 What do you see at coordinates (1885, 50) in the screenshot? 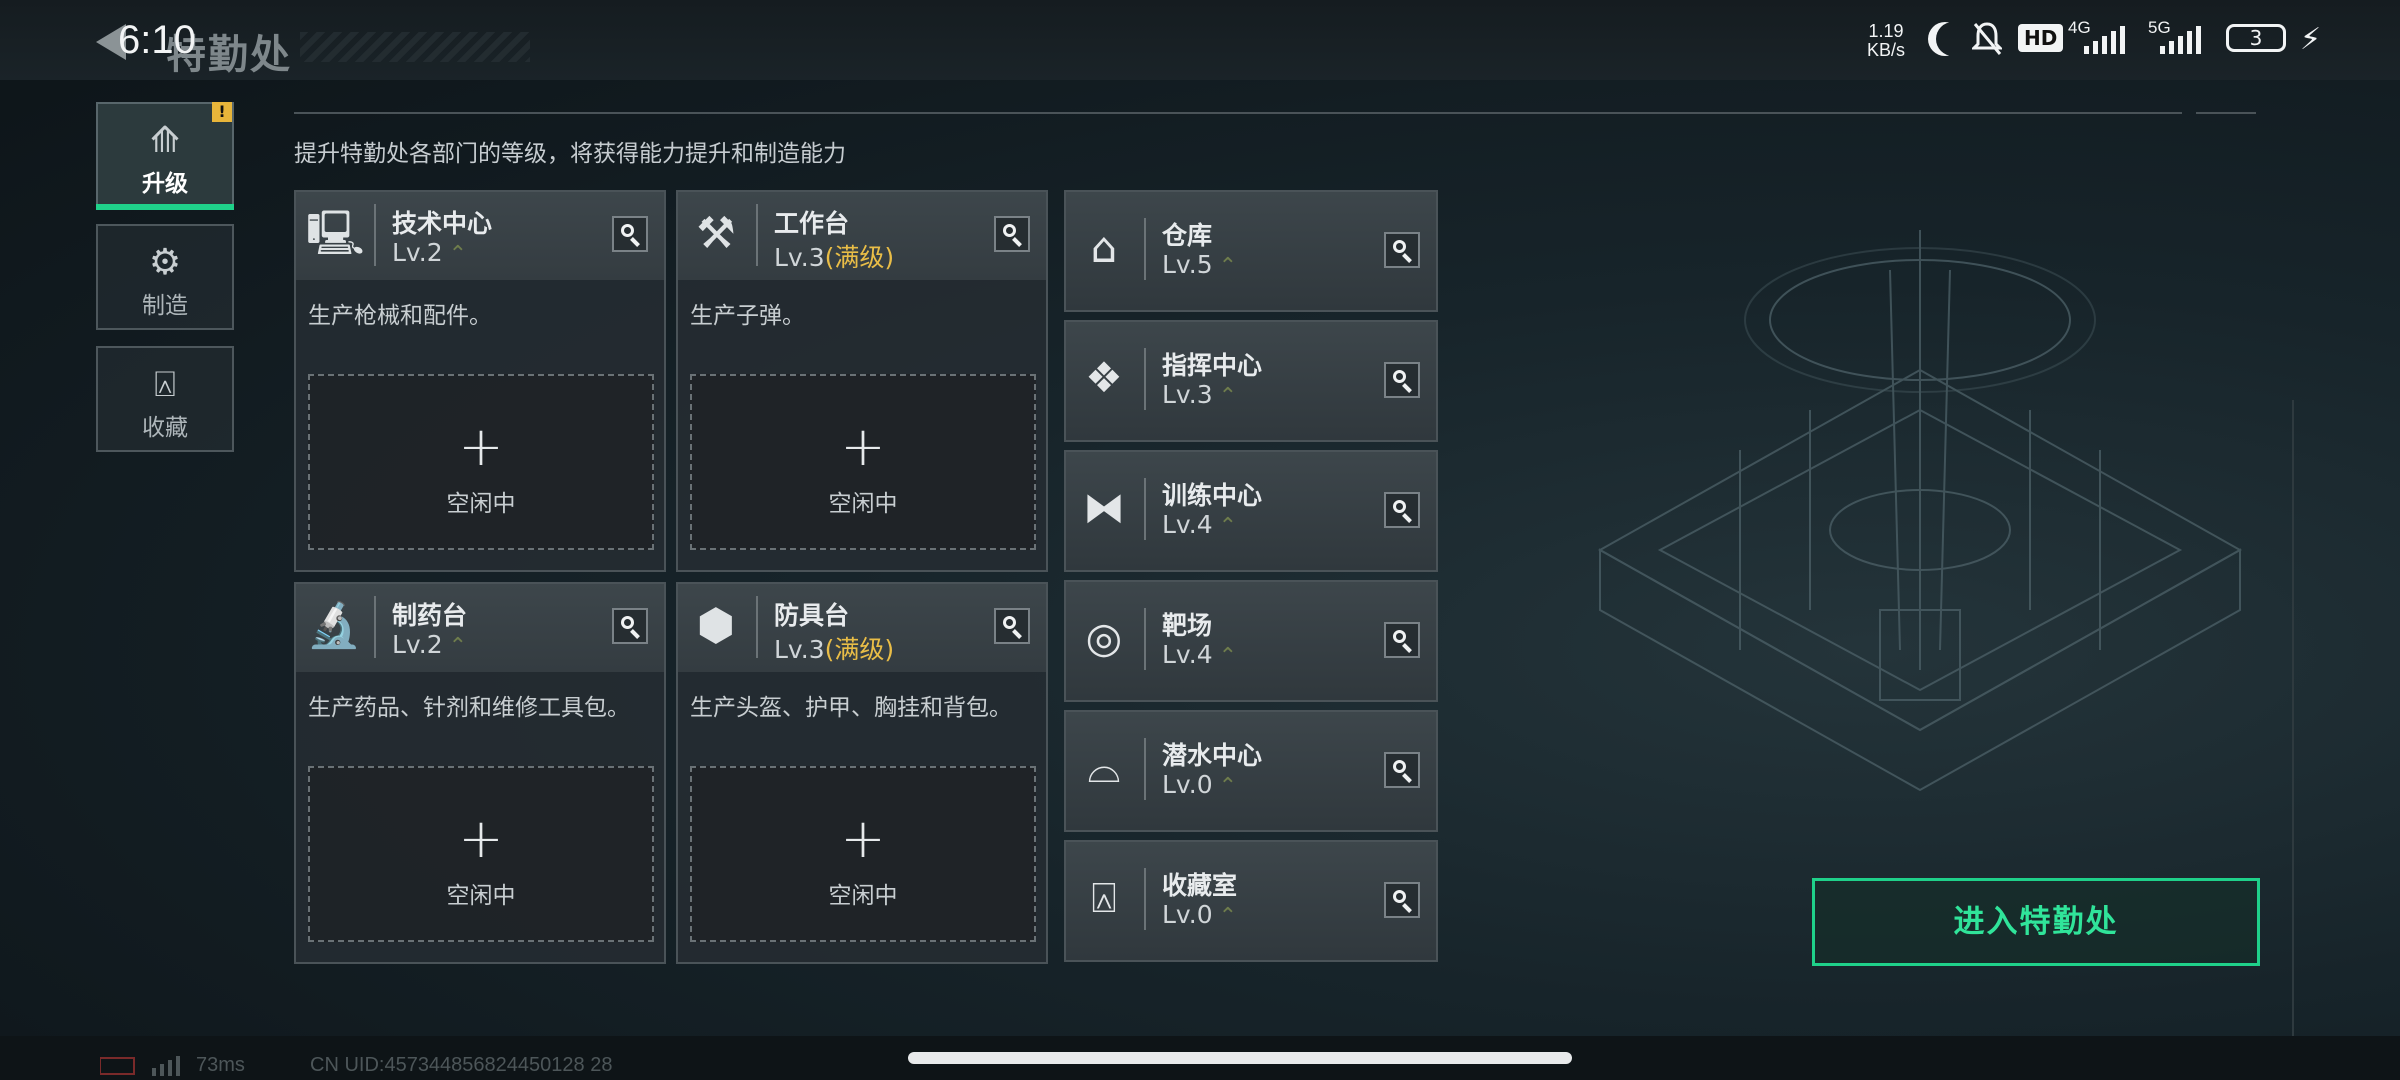
I see `network-speed-unit: KB/s` at bounding box center [1885, 50].